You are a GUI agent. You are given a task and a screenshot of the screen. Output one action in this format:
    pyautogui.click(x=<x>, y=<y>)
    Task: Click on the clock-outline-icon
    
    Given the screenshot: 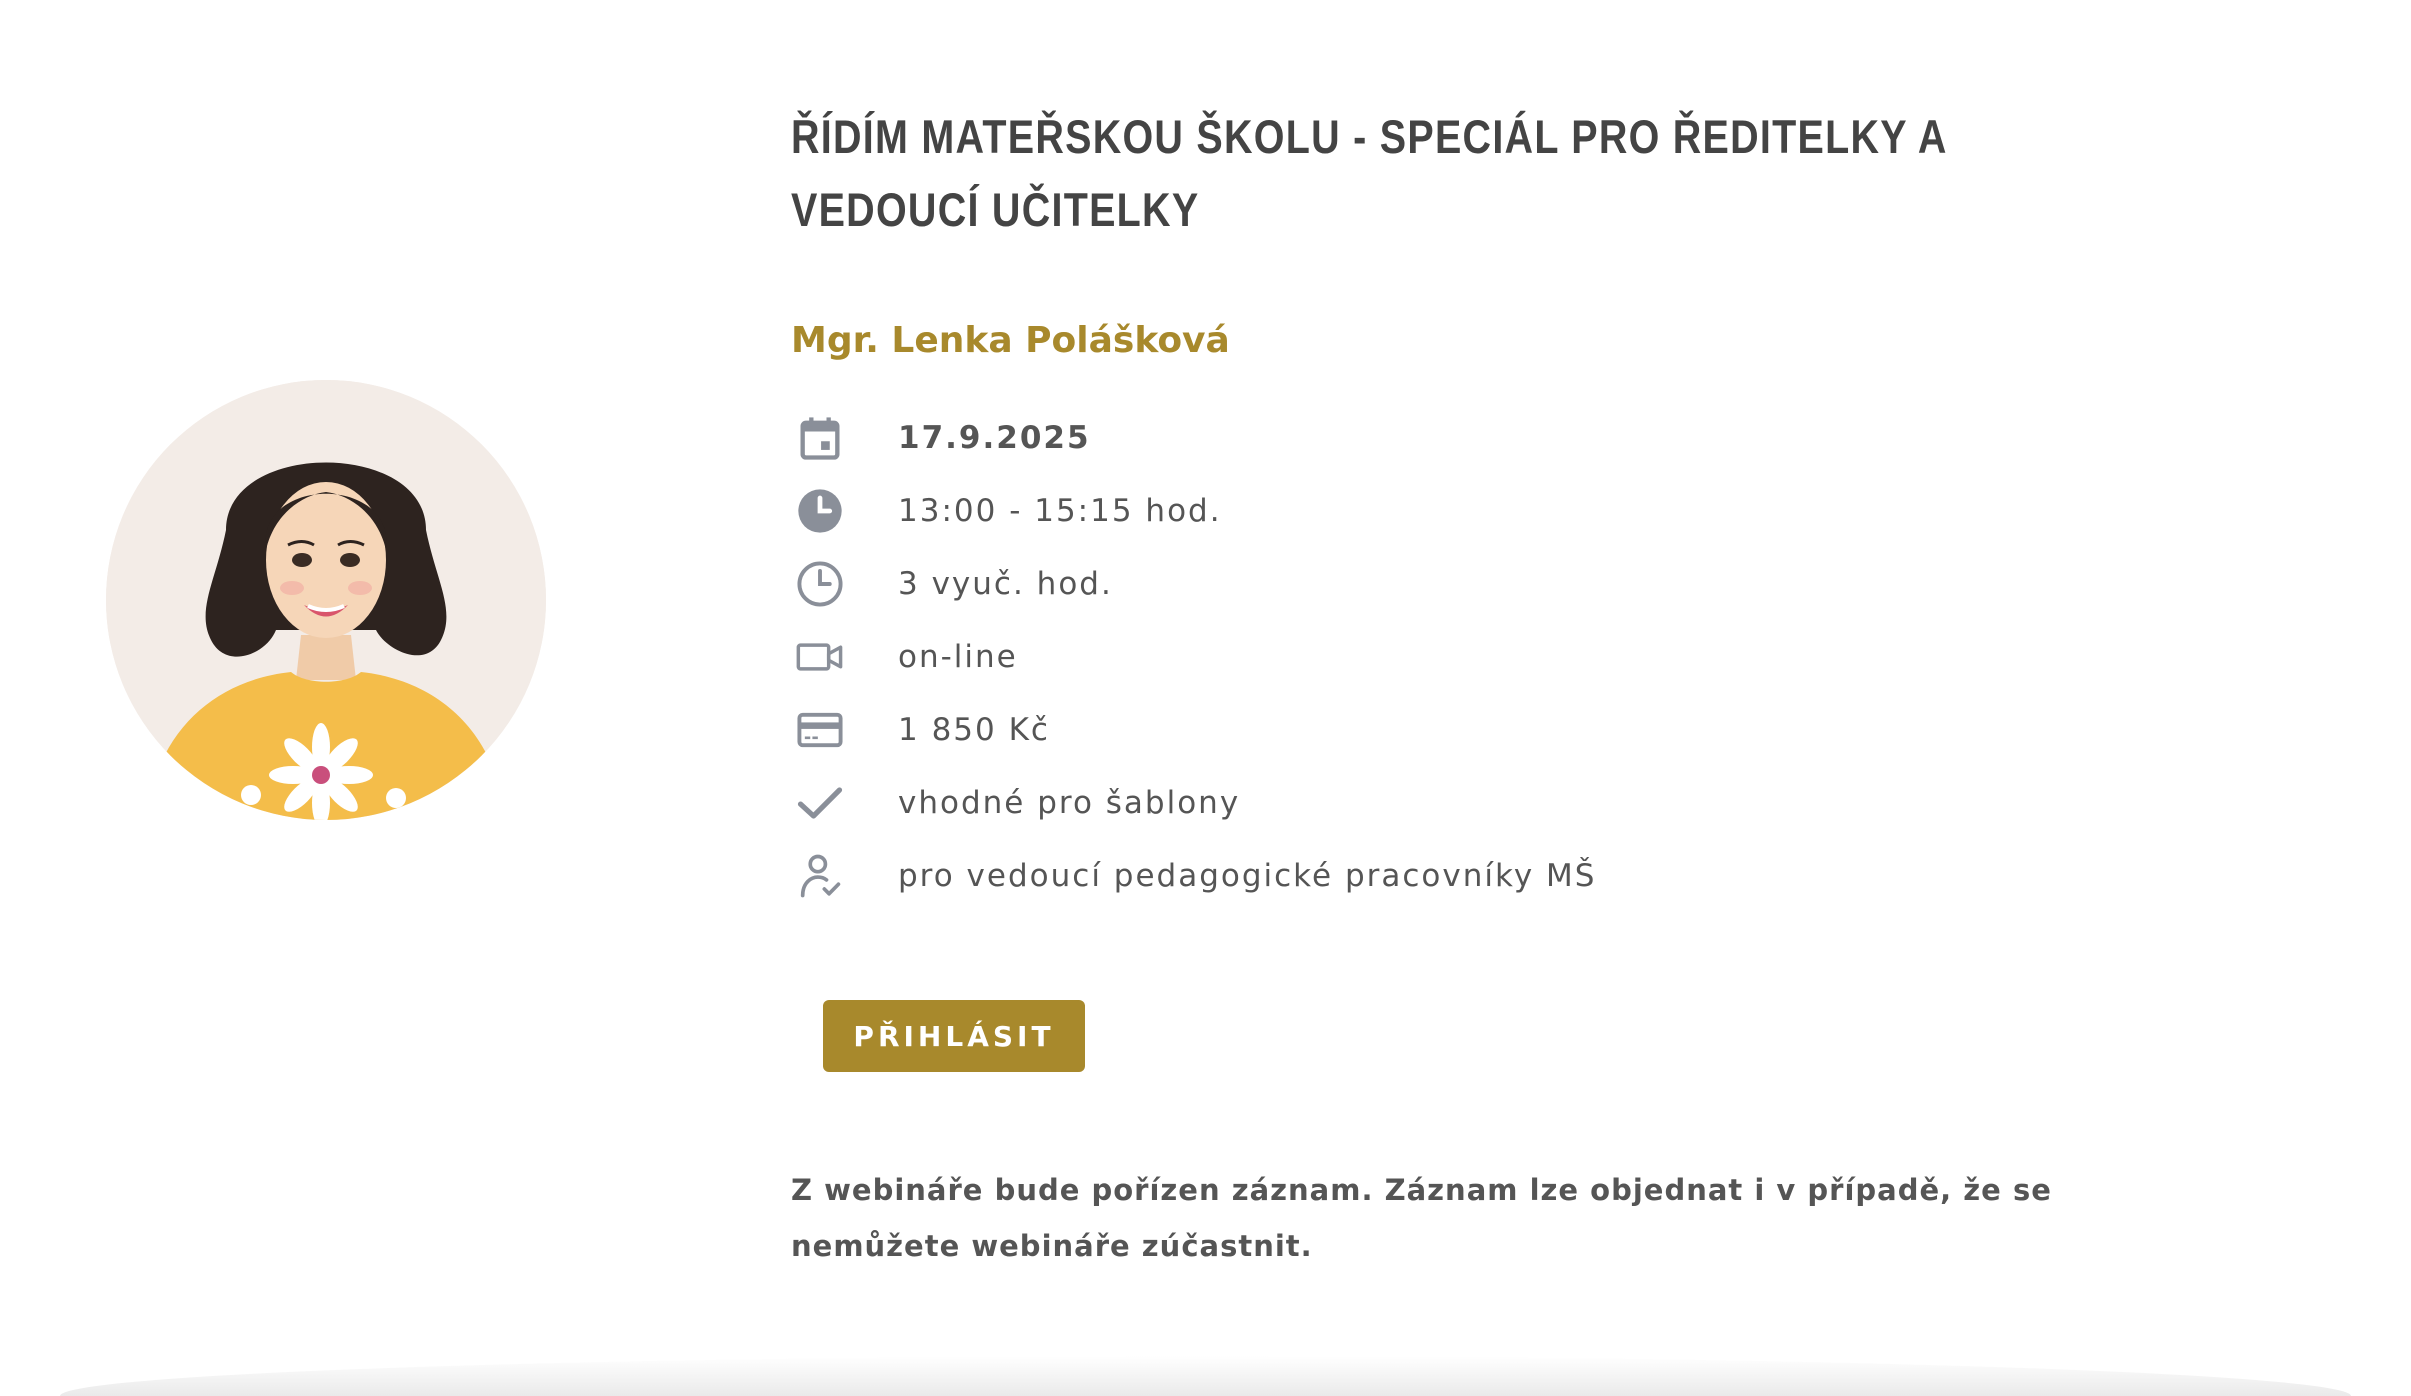 What is the action you would take?
    pyautogui.click(x=820, y=584)
    